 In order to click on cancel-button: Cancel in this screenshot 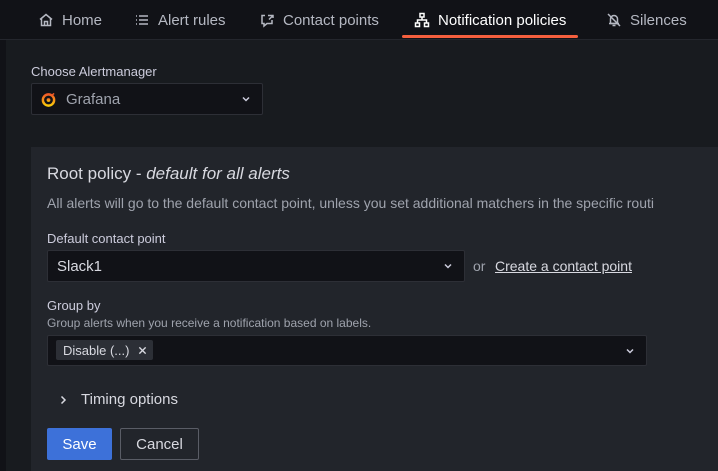, I will do `click(159, 444)`.